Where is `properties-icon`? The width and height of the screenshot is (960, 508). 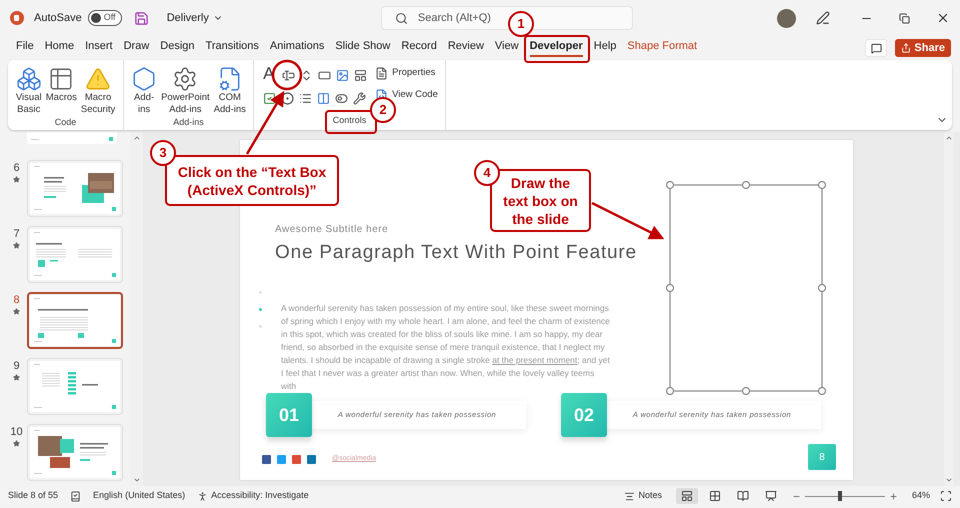
properties-icon is located at coordinates (381, 73).